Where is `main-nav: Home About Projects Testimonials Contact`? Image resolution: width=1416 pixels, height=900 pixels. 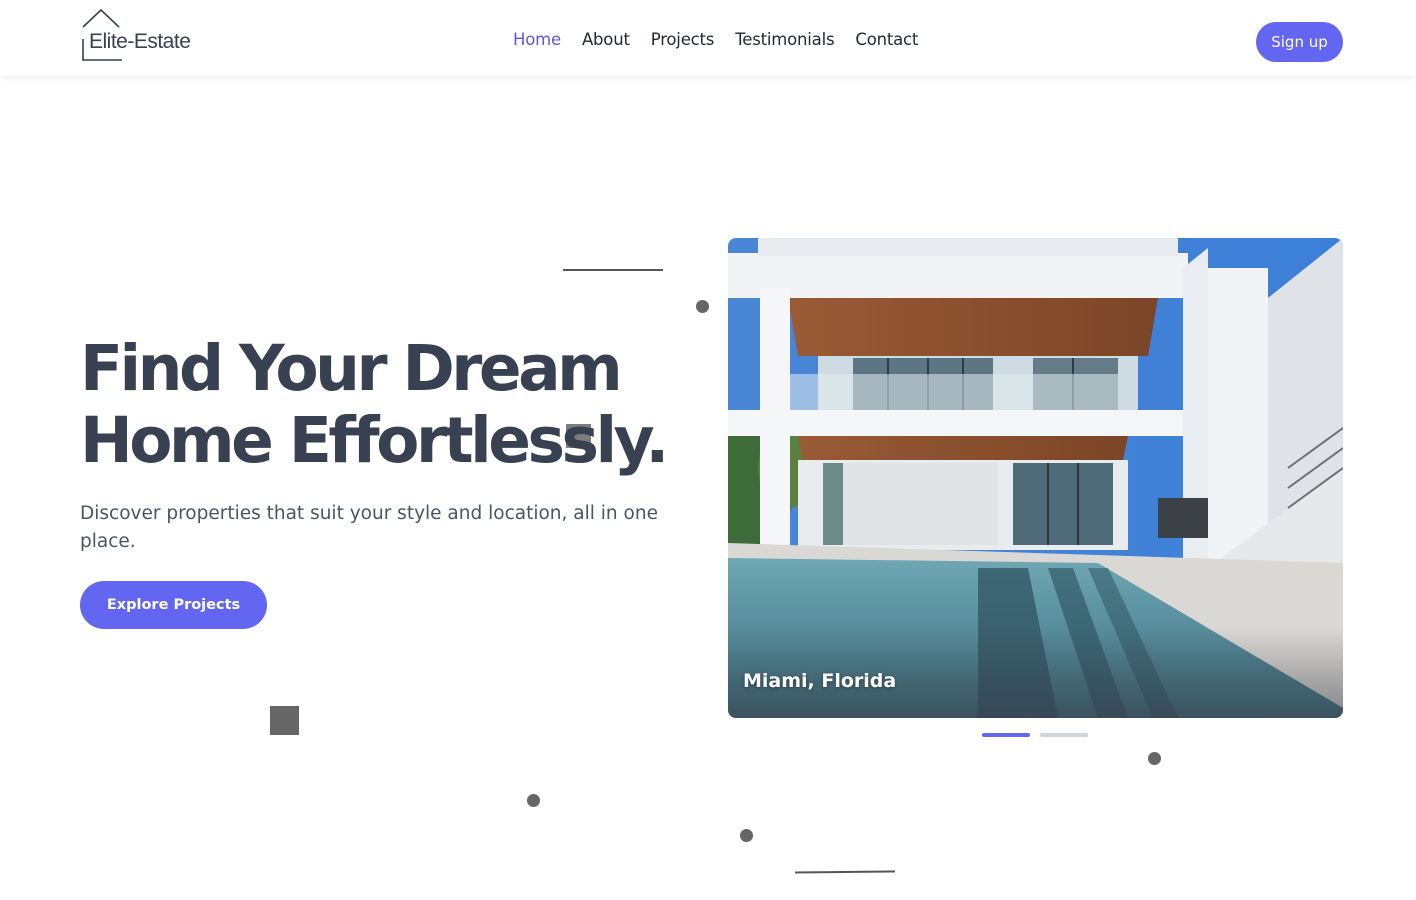 main-nav: Home About Projects Testimonials Contact is located at coordinates (715, 39).